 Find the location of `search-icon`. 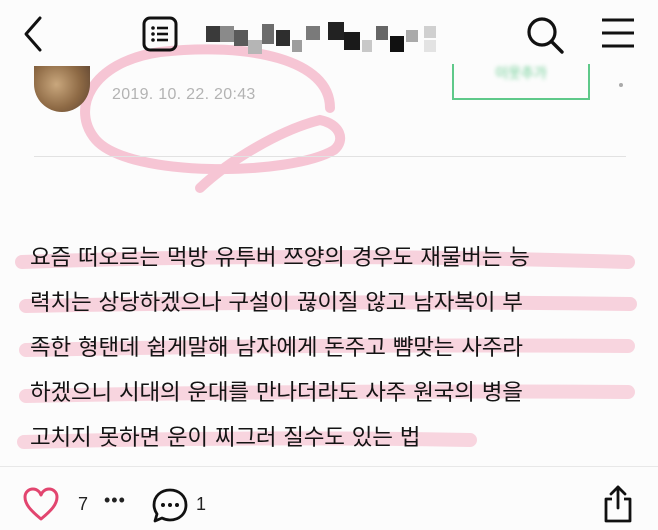

search-icon is located at coordinates (545, 35).